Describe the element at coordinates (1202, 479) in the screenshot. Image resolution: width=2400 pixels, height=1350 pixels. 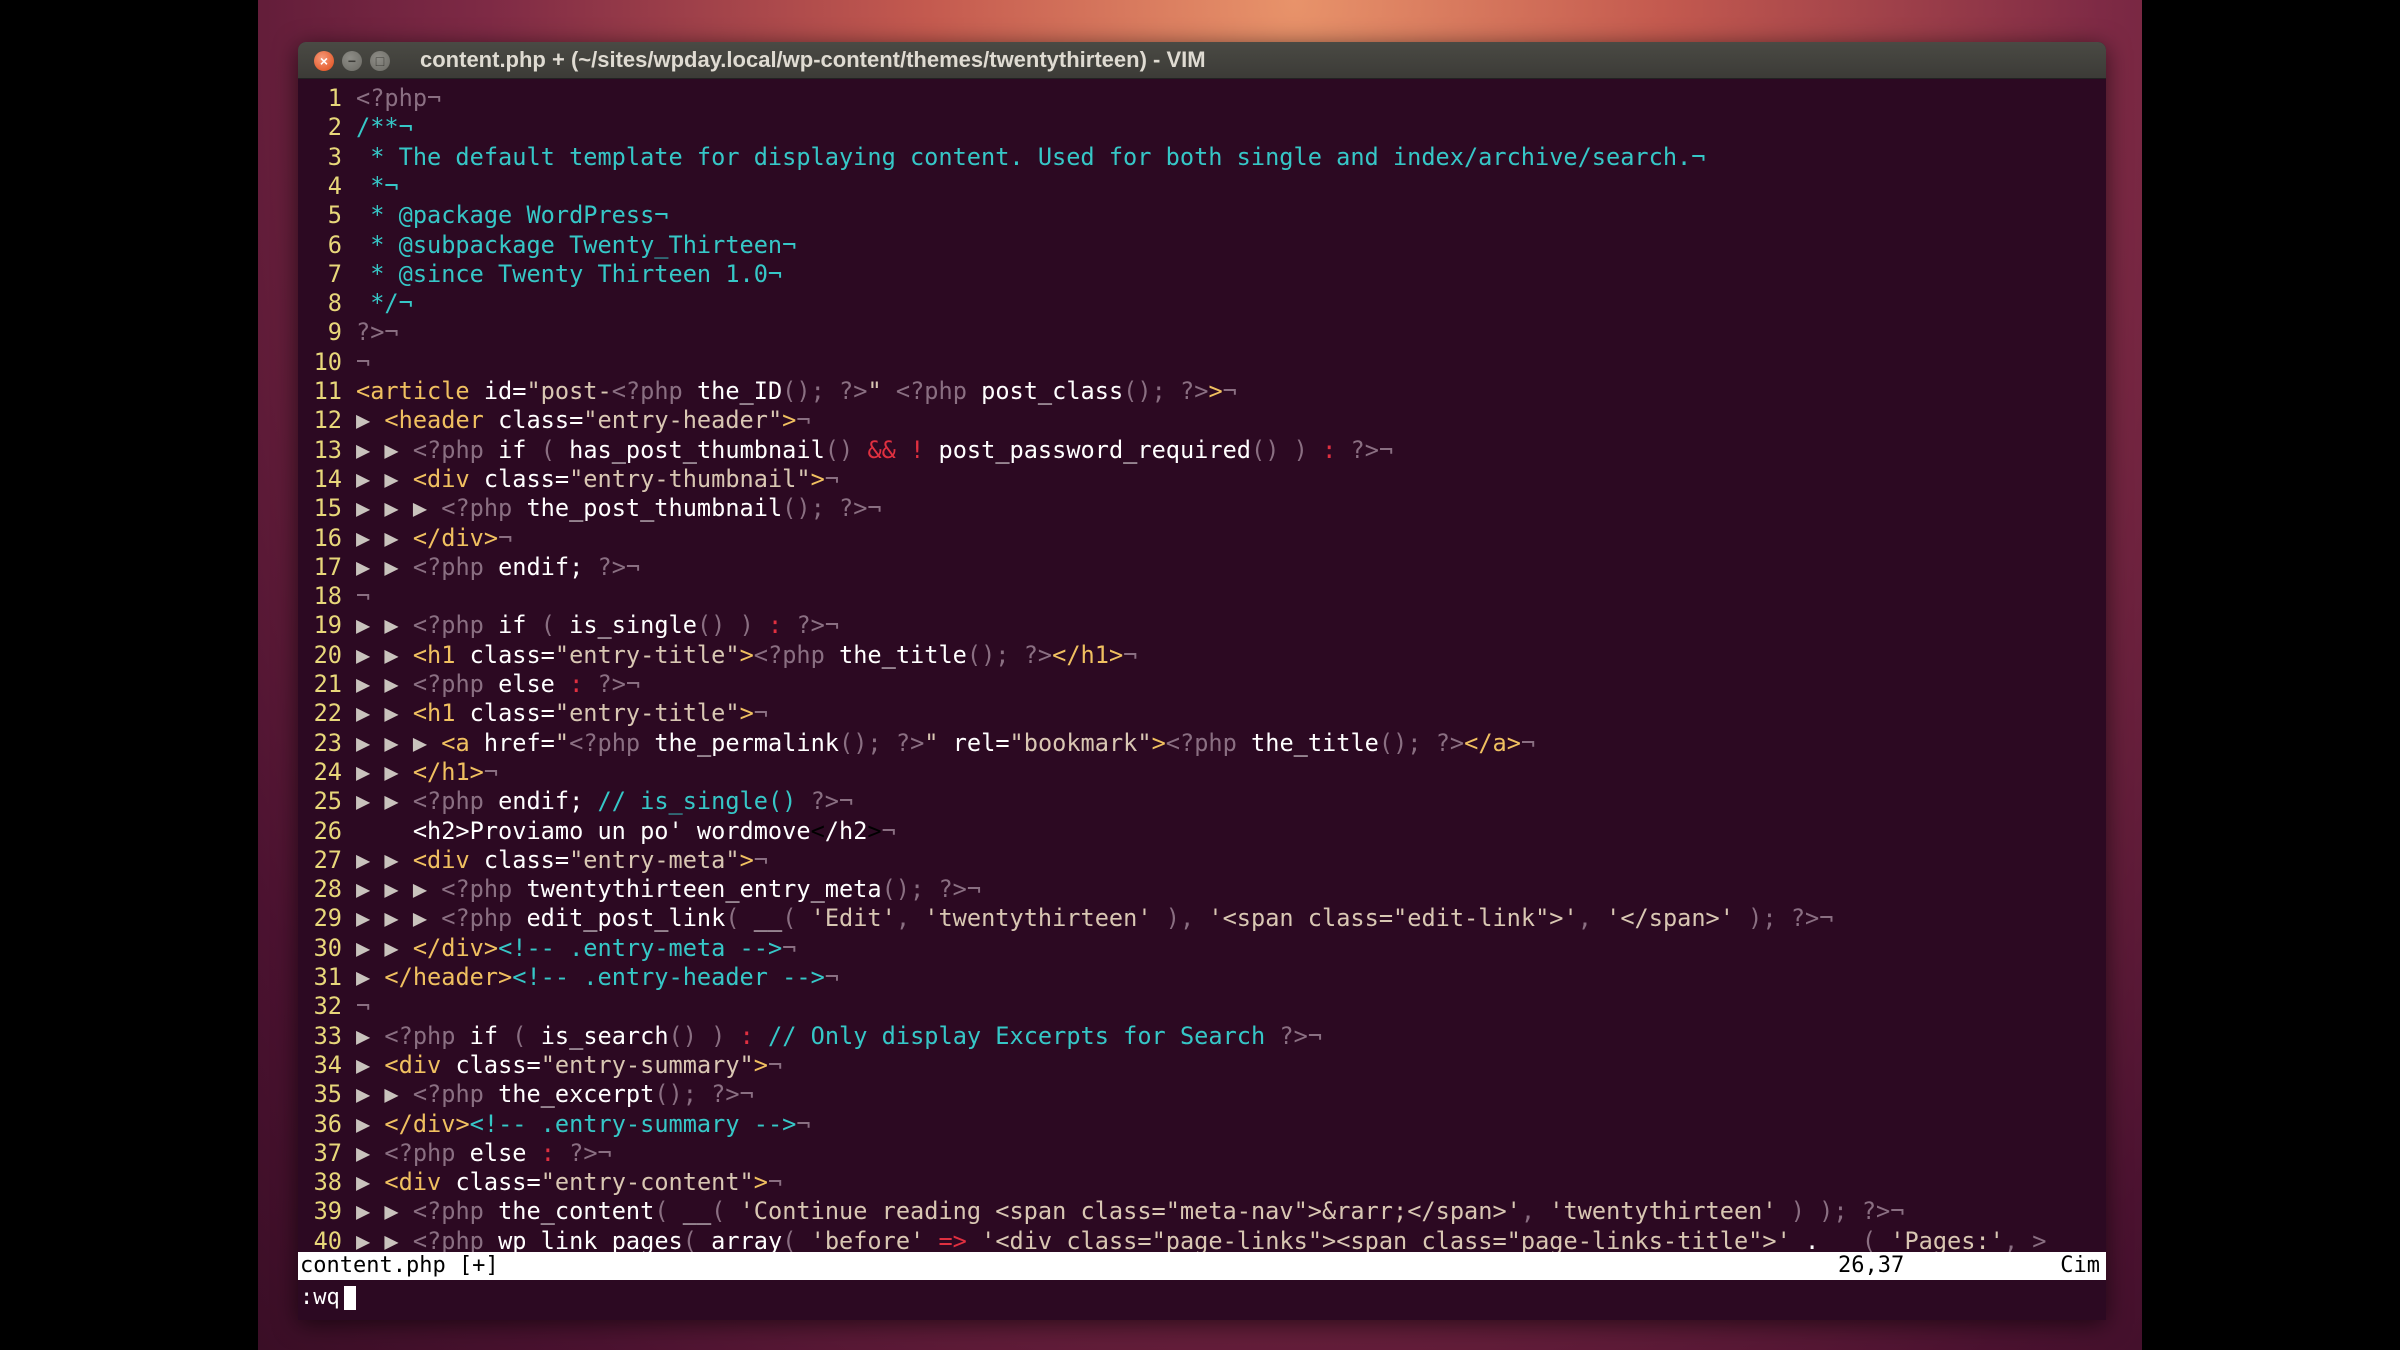
I see `code-line: 14 ▶ ▶ <div class="entry-thumbnail">¬` at that location.